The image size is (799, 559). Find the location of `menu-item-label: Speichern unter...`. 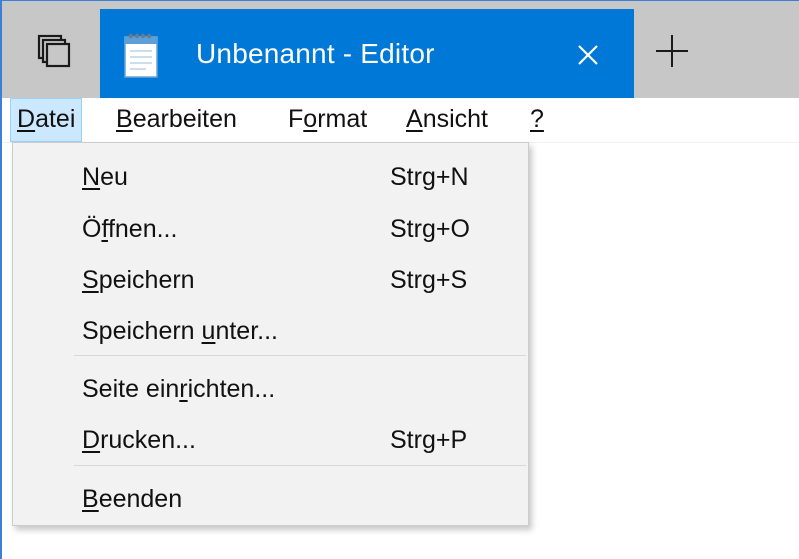

menu-item-label: Speichern unter... is located at coordinates (180, 331).